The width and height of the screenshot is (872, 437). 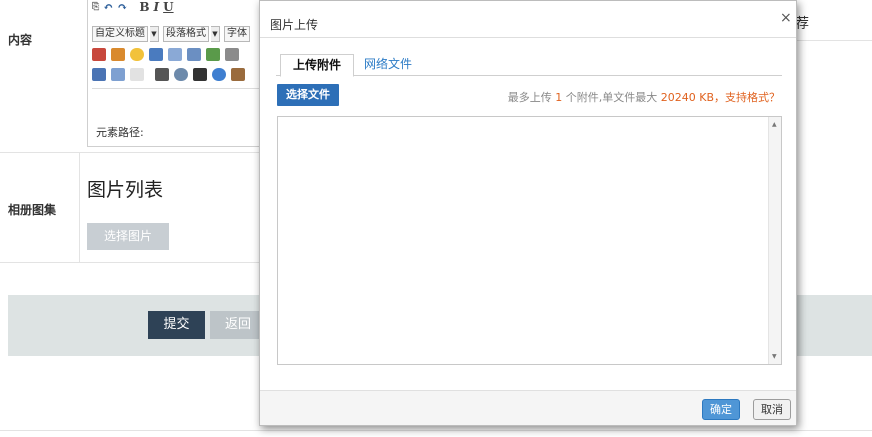 What do you see at coordinates (175, 54) in the screenshot?
I see `music-icon` at bounding box center [175, 54].